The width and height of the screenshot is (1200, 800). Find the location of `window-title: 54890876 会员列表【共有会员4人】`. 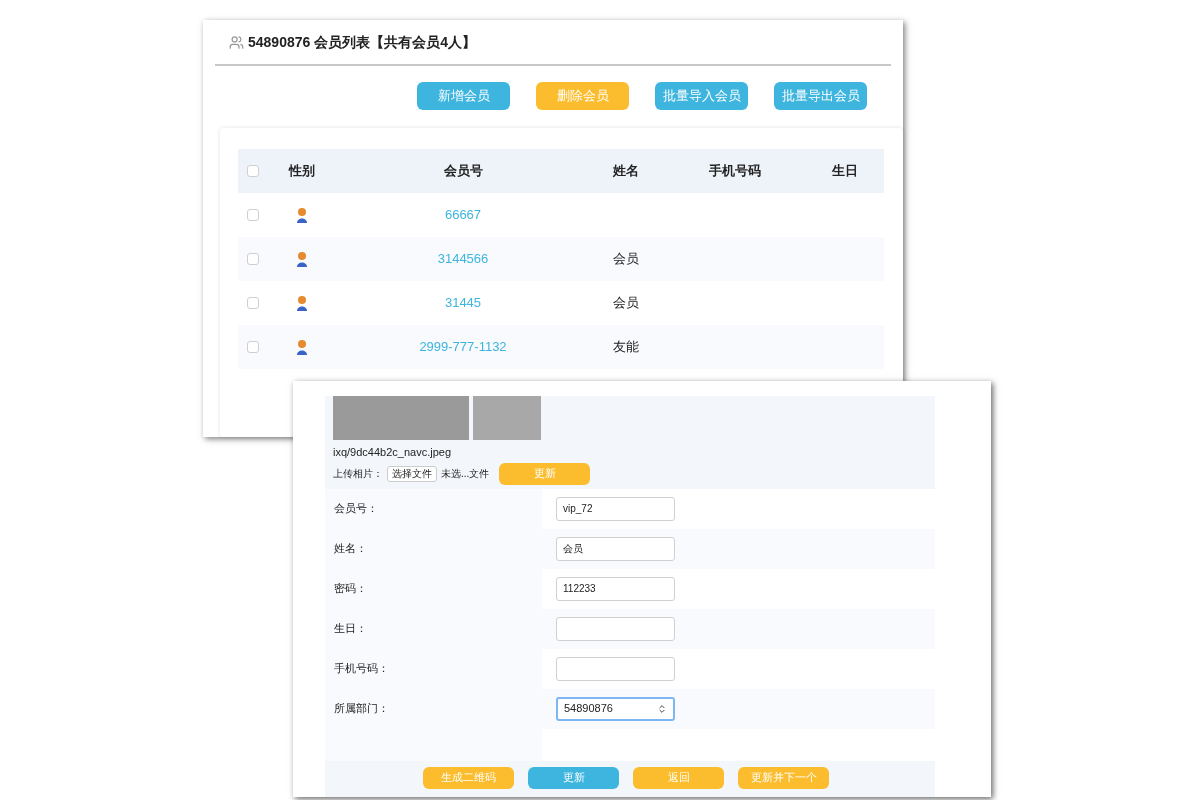

window-title: 54890876 会员列表【共有会员4人】 is located at coordinates (362, 42).